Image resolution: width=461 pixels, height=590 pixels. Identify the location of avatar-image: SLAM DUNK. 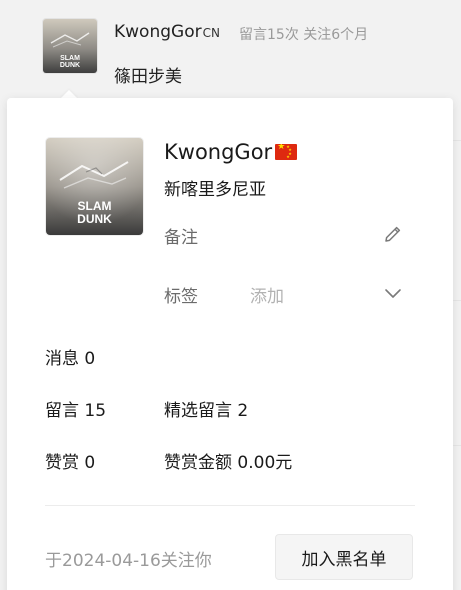
(70, 46).